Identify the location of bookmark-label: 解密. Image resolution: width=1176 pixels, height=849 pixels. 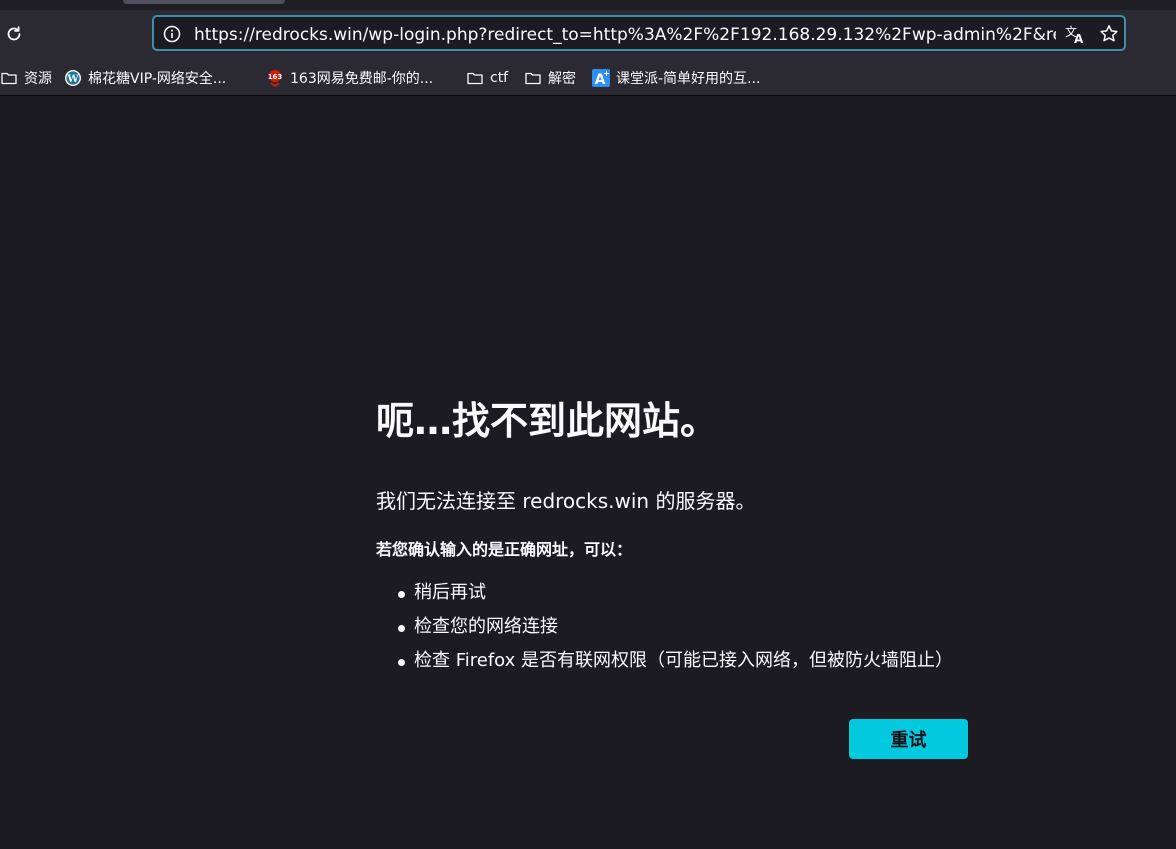
(562, 79).